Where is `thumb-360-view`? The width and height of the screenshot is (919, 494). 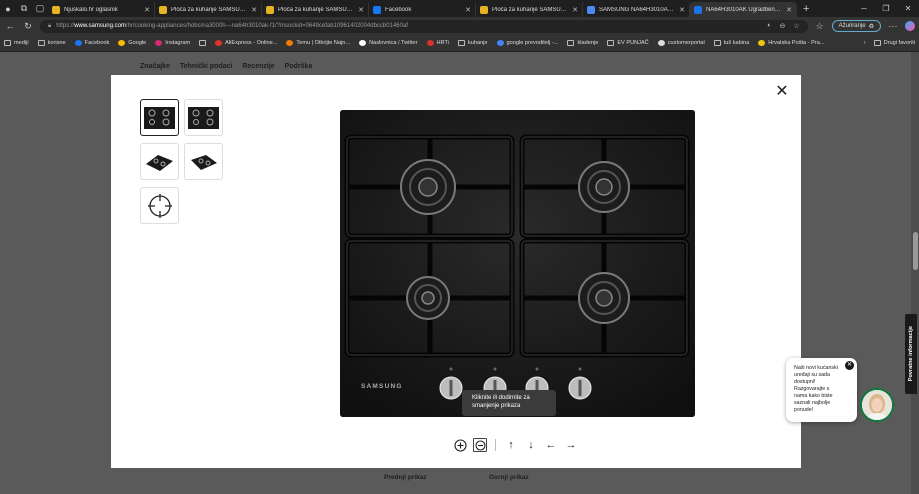 thumb-360-view is located at coordinates (159, 205).